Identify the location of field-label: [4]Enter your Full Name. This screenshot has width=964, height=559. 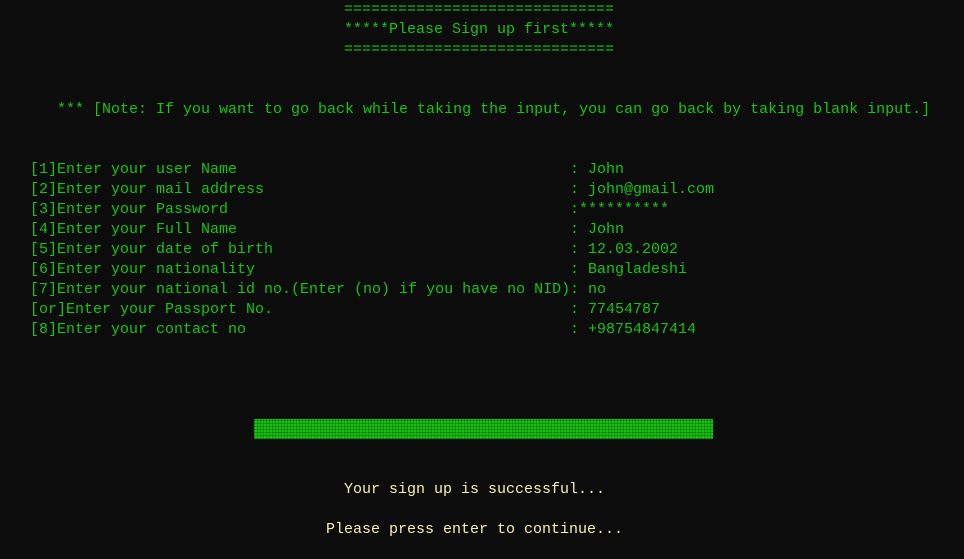
(134, 229).